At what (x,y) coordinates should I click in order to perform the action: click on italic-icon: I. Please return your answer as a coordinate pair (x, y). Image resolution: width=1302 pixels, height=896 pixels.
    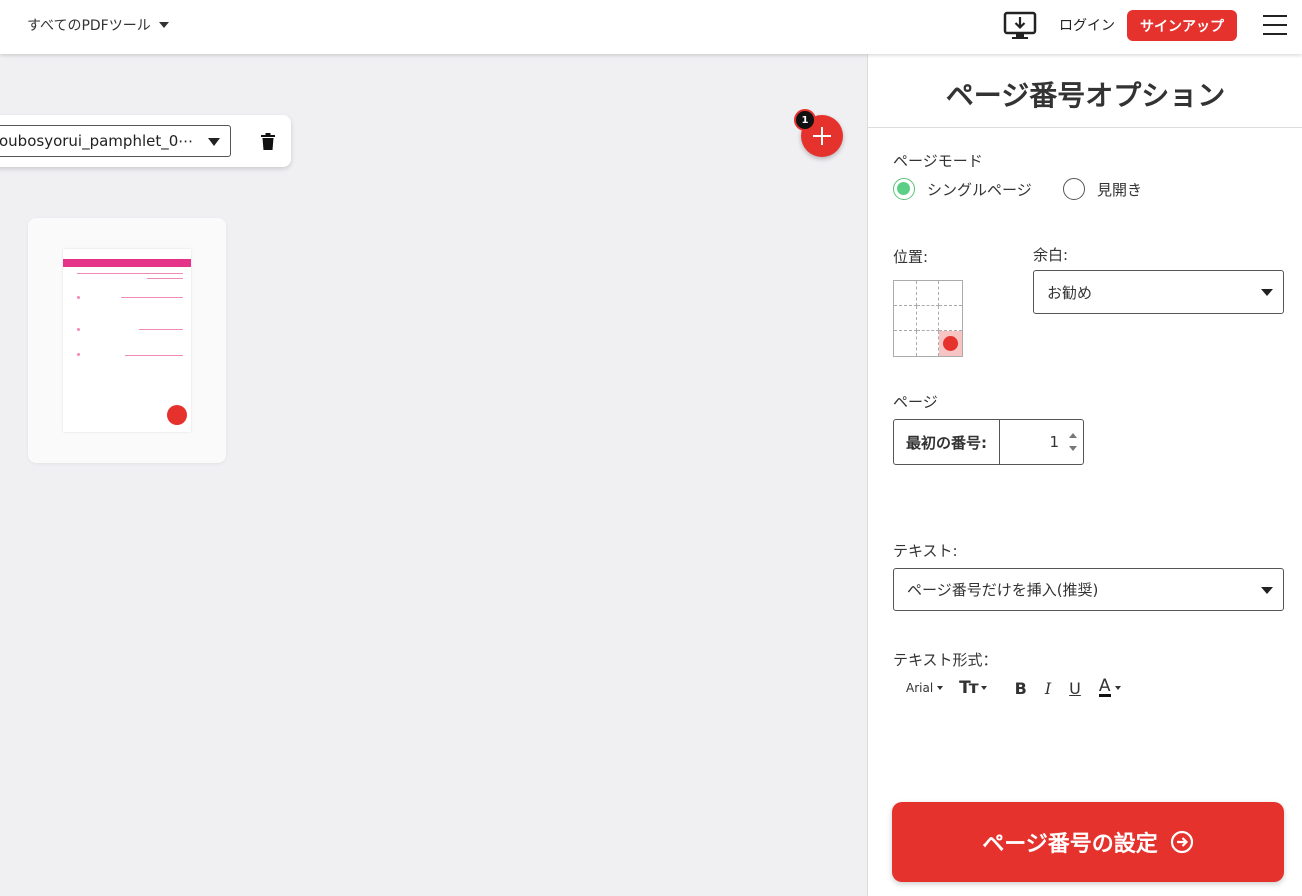
    Looking at the image, I should click on (1048, 688).